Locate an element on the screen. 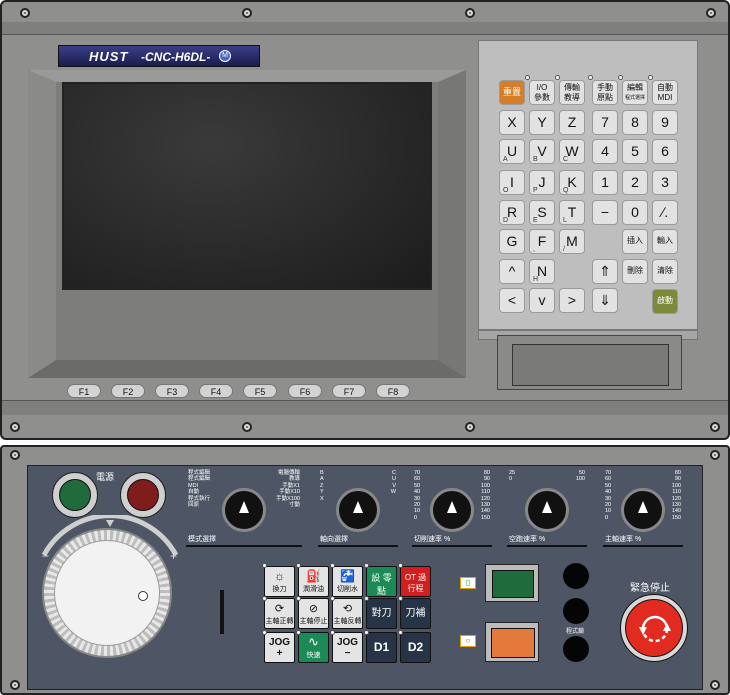 This screenshot has height=695, width=730. spindle-stop-button: ⊘ 主軸停止 is located at coordinates (313, 613).